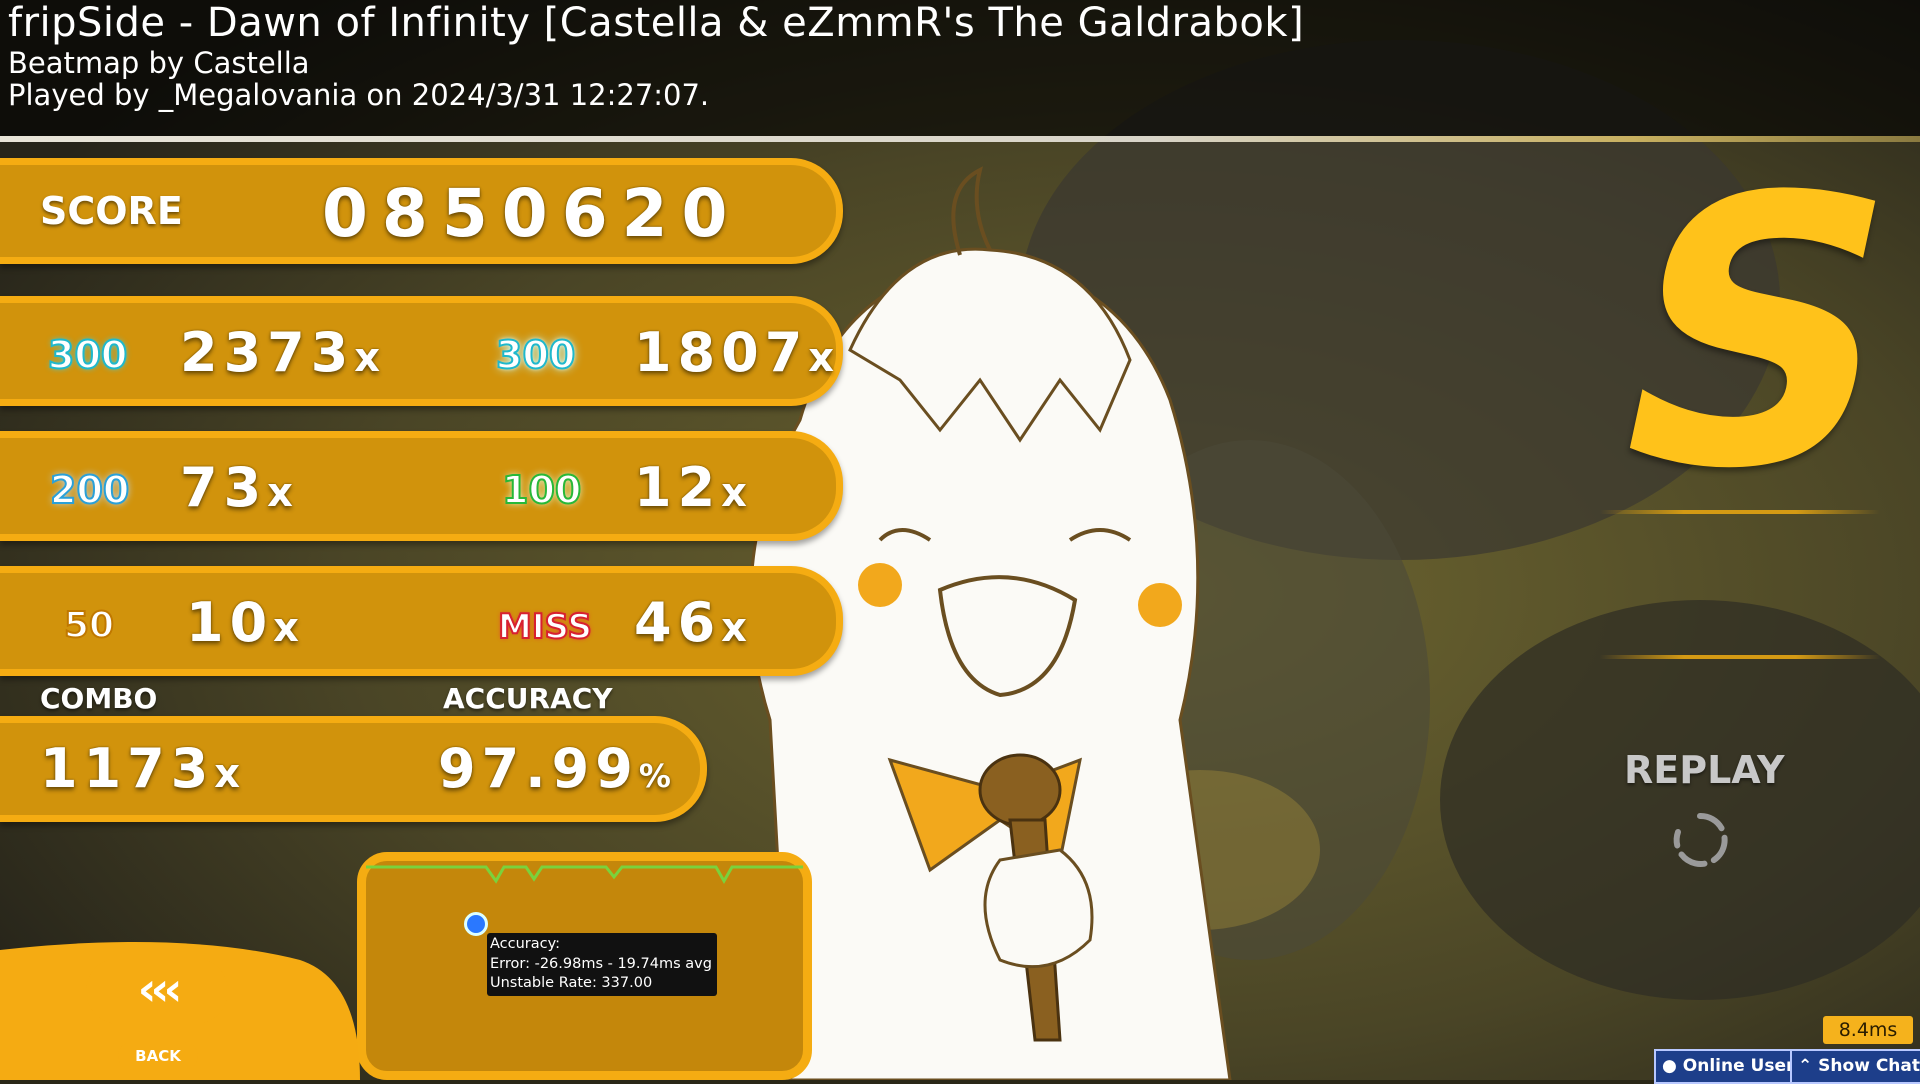 The width and height of the screenshot is (1920, 1084). Describe the element at coordinates (224, 487) in the screenshot. I see `hit200-count-value: 73` at that location.